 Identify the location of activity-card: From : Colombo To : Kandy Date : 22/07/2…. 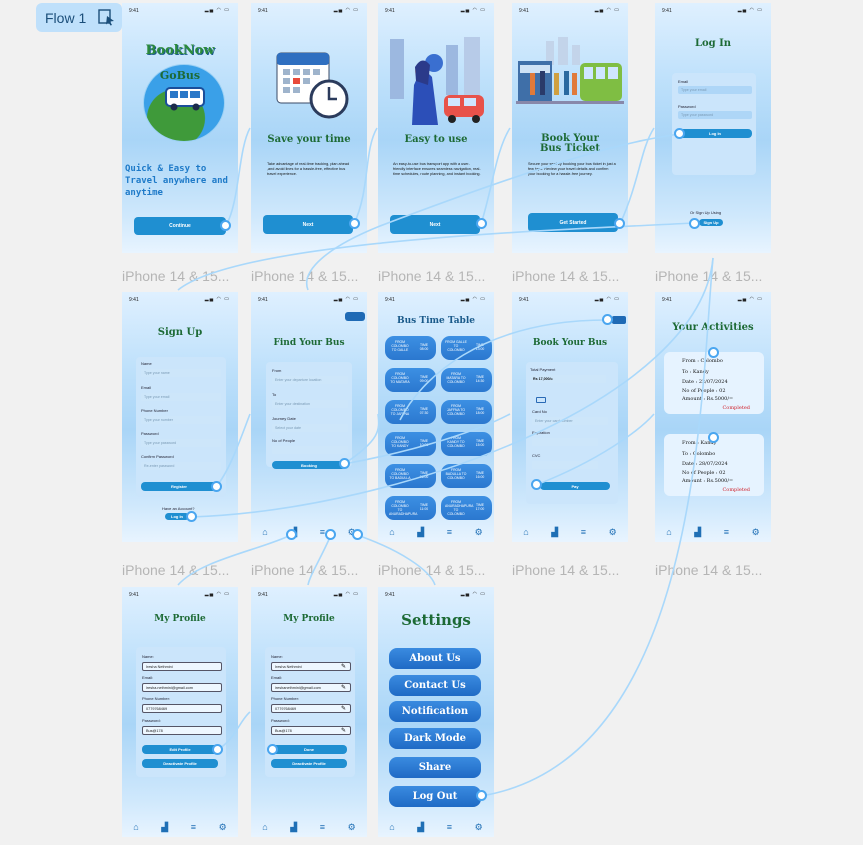
(714, 383).